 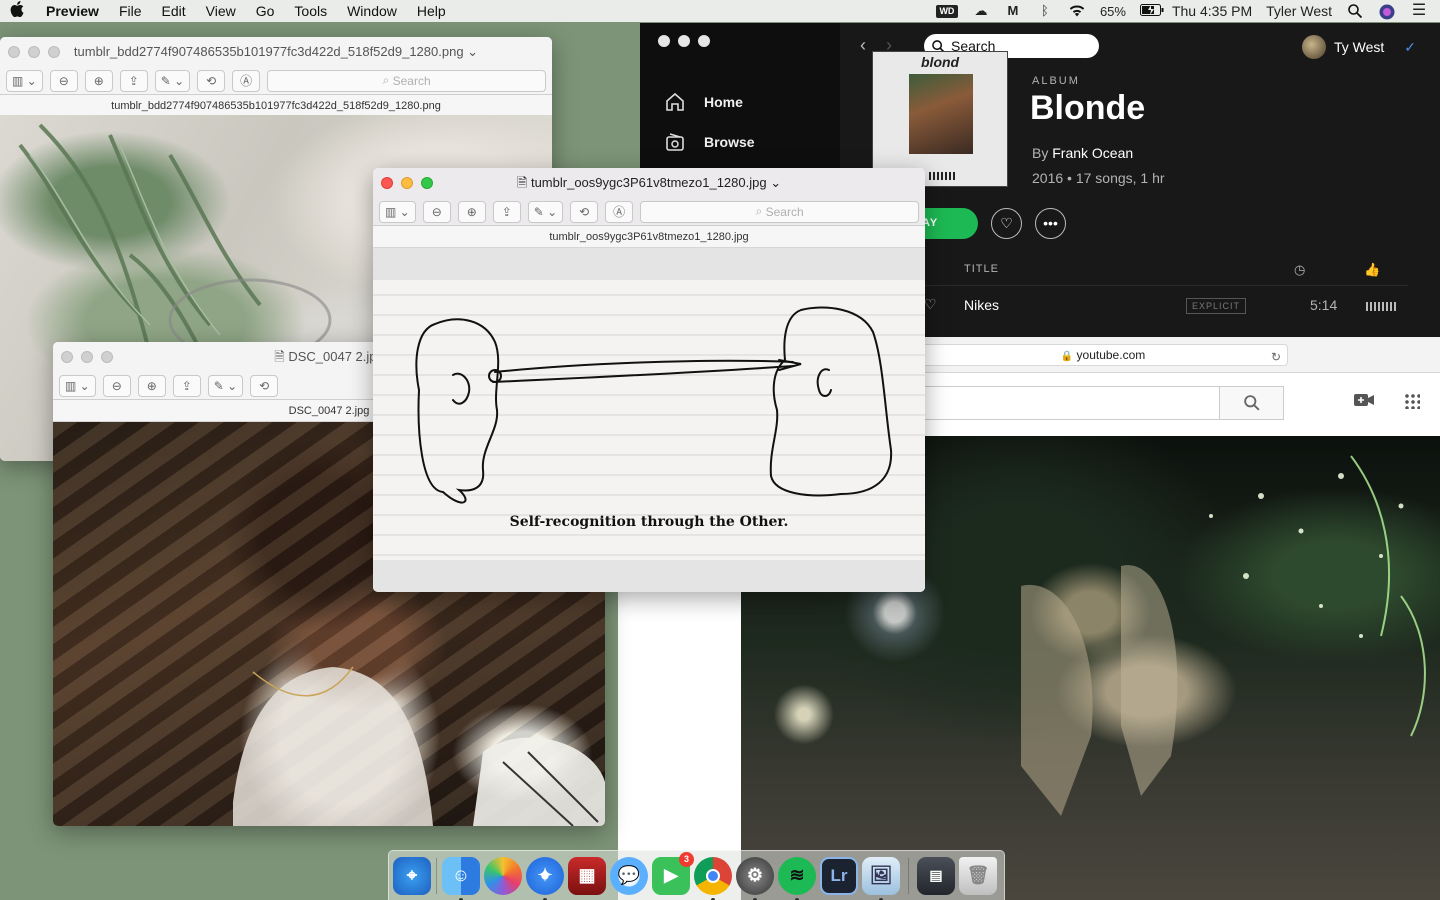 I want to click on system-preferences-icon: ⚙, so click(x=755, y=878).